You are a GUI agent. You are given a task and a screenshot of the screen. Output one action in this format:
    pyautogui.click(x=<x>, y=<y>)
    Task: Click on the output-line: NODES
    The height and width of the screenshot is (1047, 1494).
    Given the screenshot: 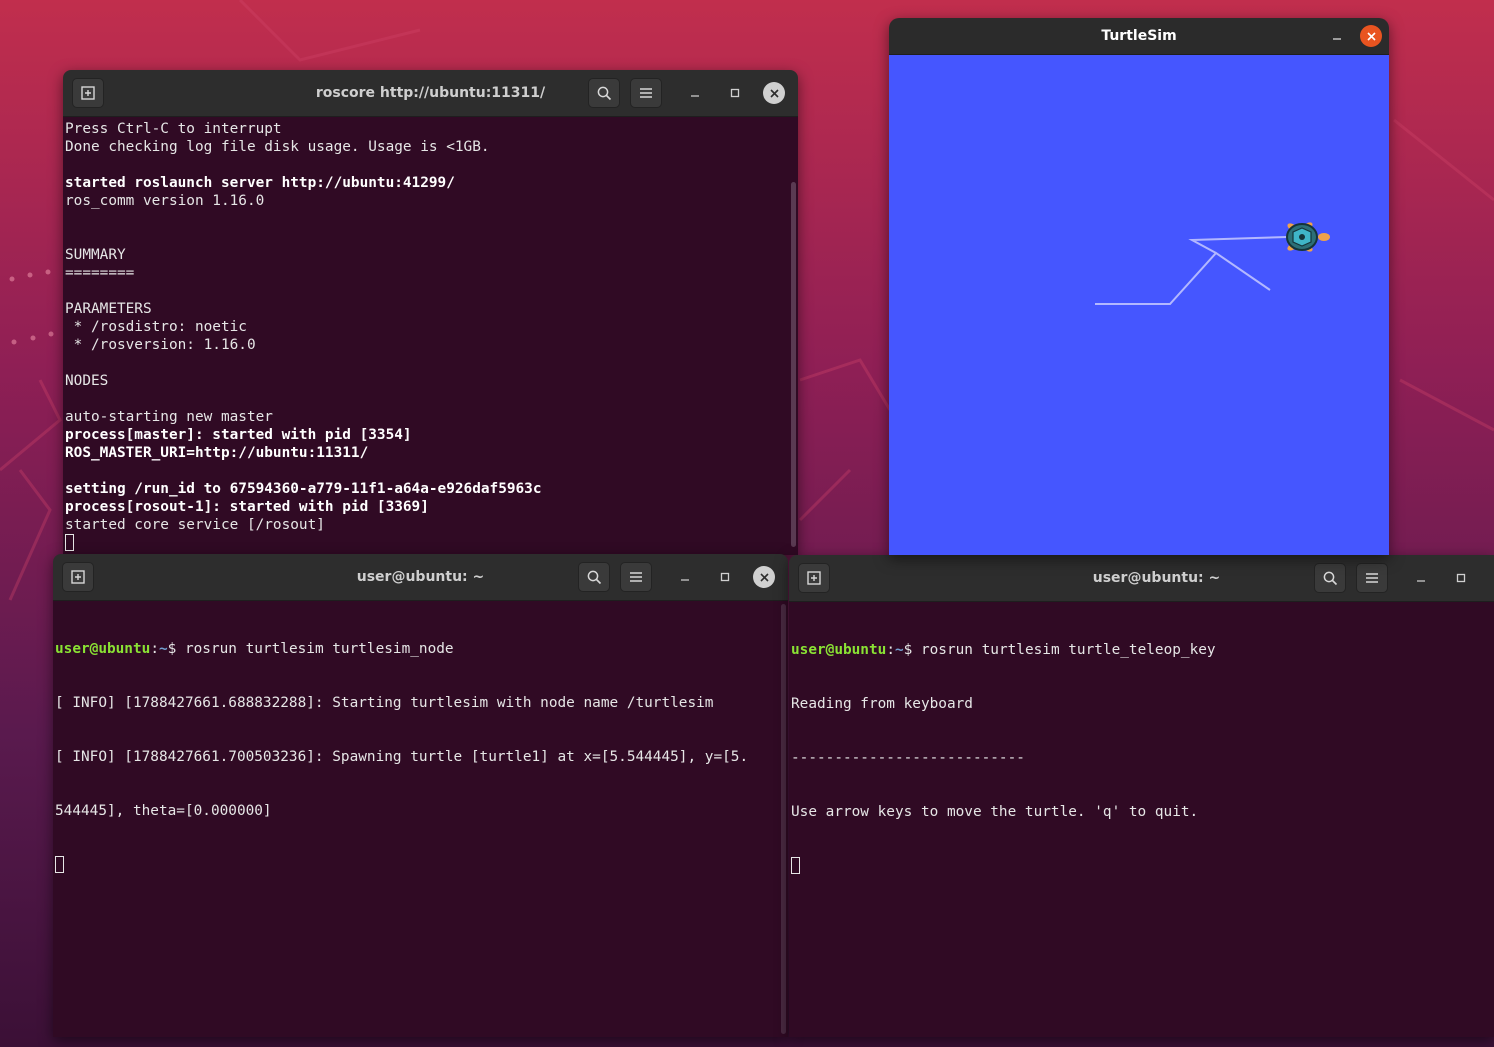 What is the action you would take?
    pyautogui.click(x=87, y=381)
    